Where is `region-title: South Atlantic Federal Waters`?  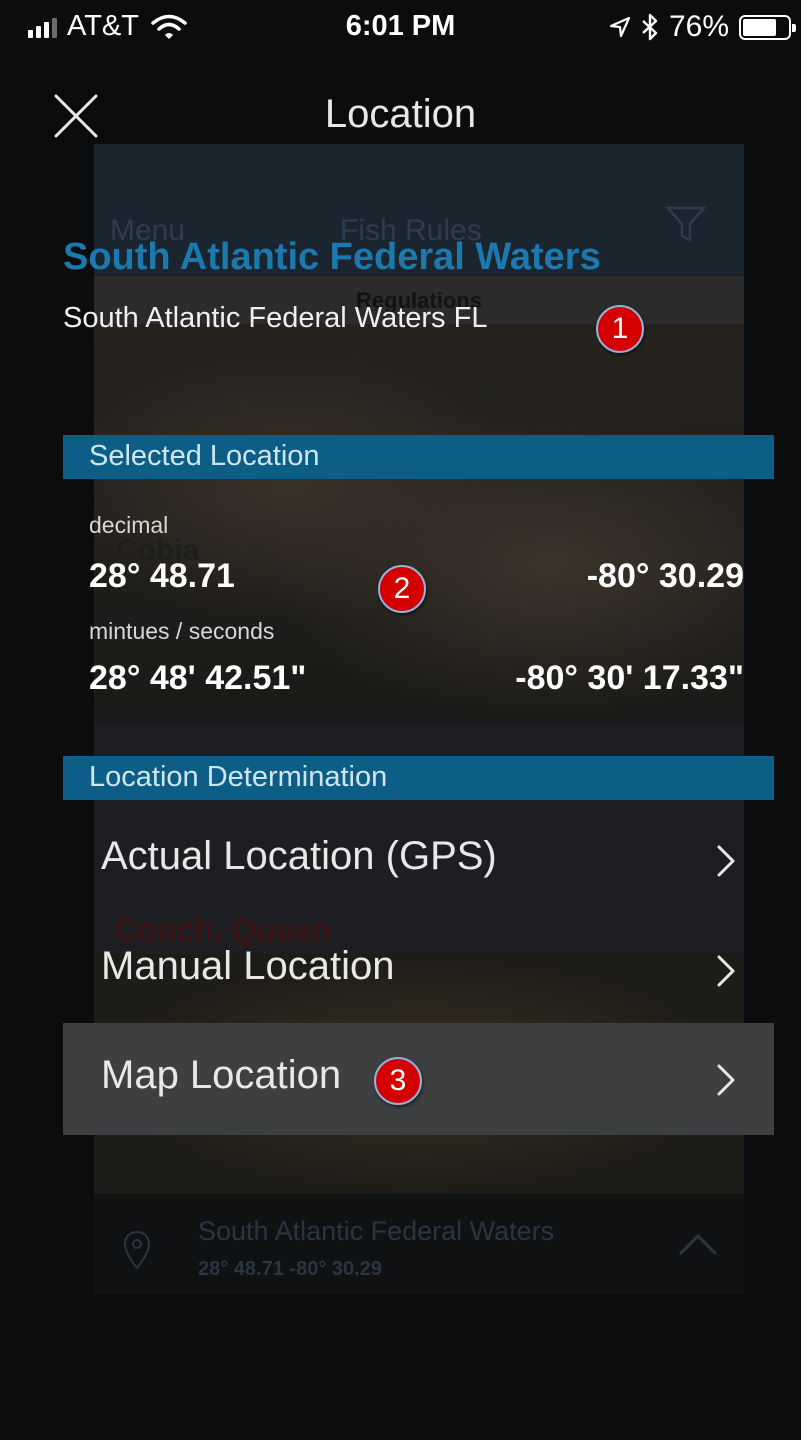 region-title: South Atlantic Federal Waters is located at coordinates (332, 257).